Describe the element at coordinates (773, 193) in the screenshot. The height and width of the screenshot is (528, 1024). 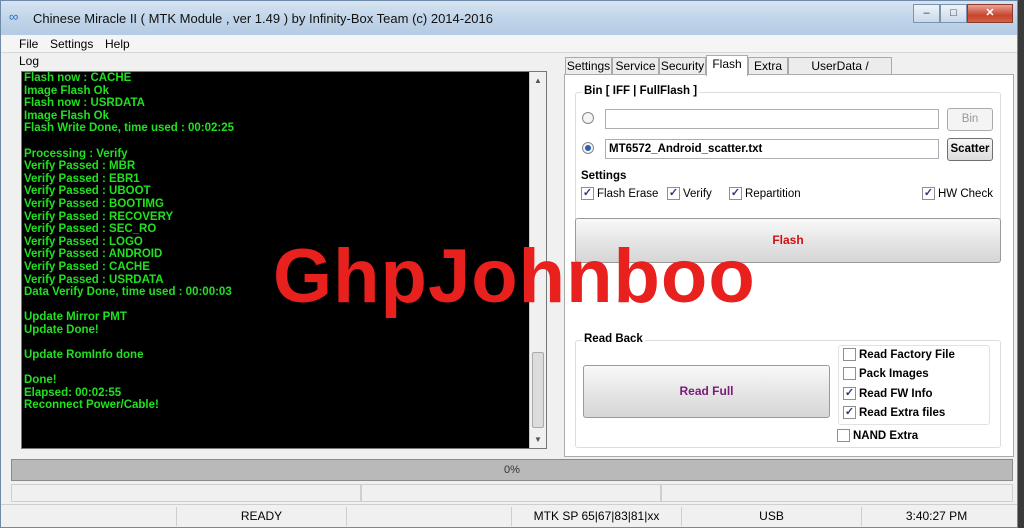
I see `repartition-label: Repartition` at that location.